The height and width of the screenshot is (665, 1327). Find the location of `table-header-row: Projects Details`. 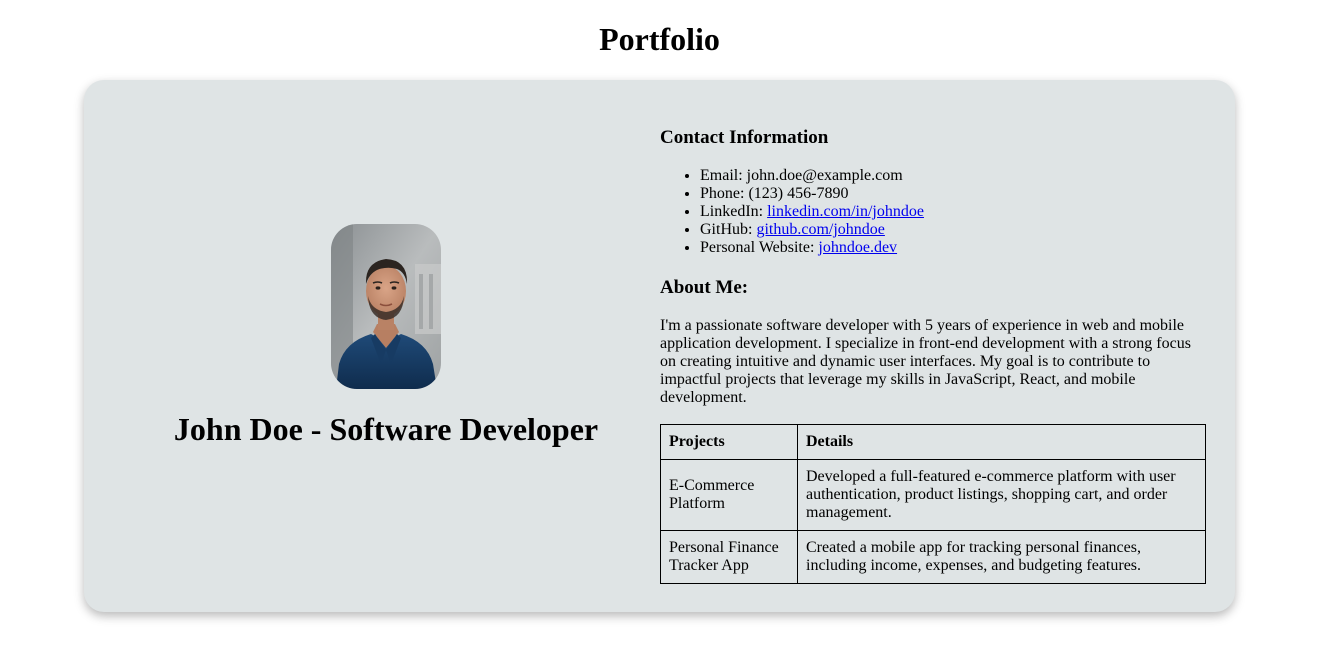

table-header-row: Projects Details is located at coordinates (933, 442).